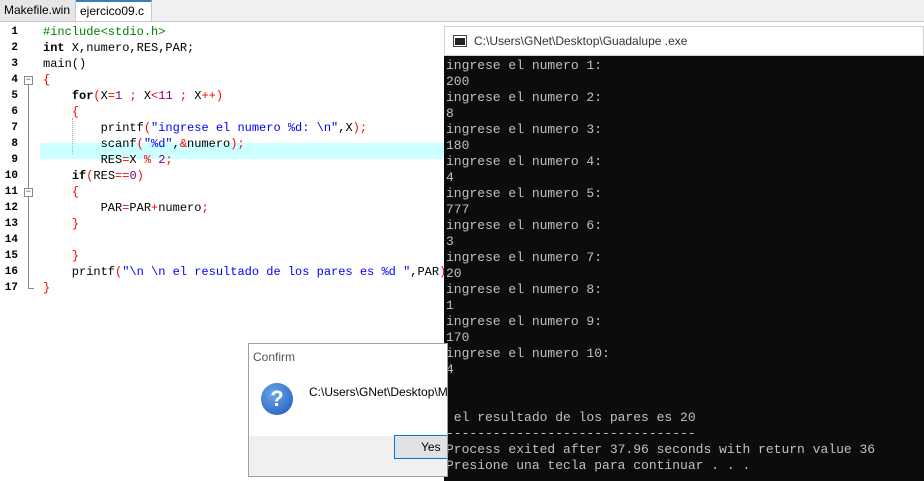 This screenshot has width=924, height=481. I want to click on code-line-15: }, so click(75, 256).